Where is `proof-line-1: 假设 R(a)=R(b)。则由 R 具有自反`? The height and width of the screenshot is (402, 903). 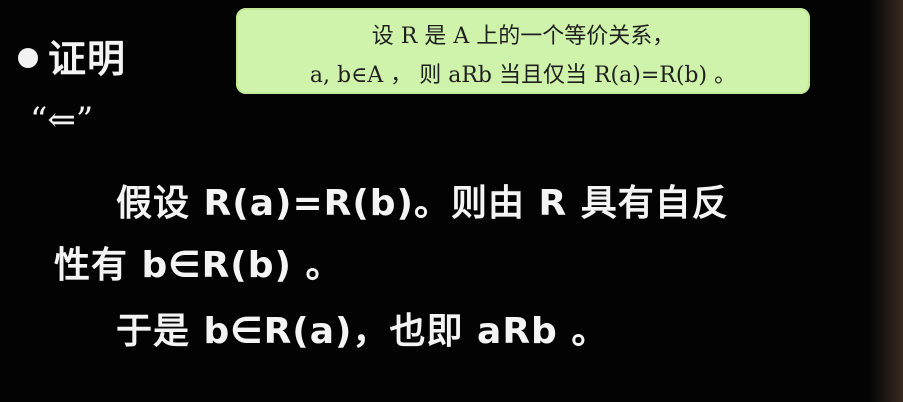
proof-line-1: 假设 R(a)=R(b)。则由 R 具有自反 is located at coordinates (422, 203).